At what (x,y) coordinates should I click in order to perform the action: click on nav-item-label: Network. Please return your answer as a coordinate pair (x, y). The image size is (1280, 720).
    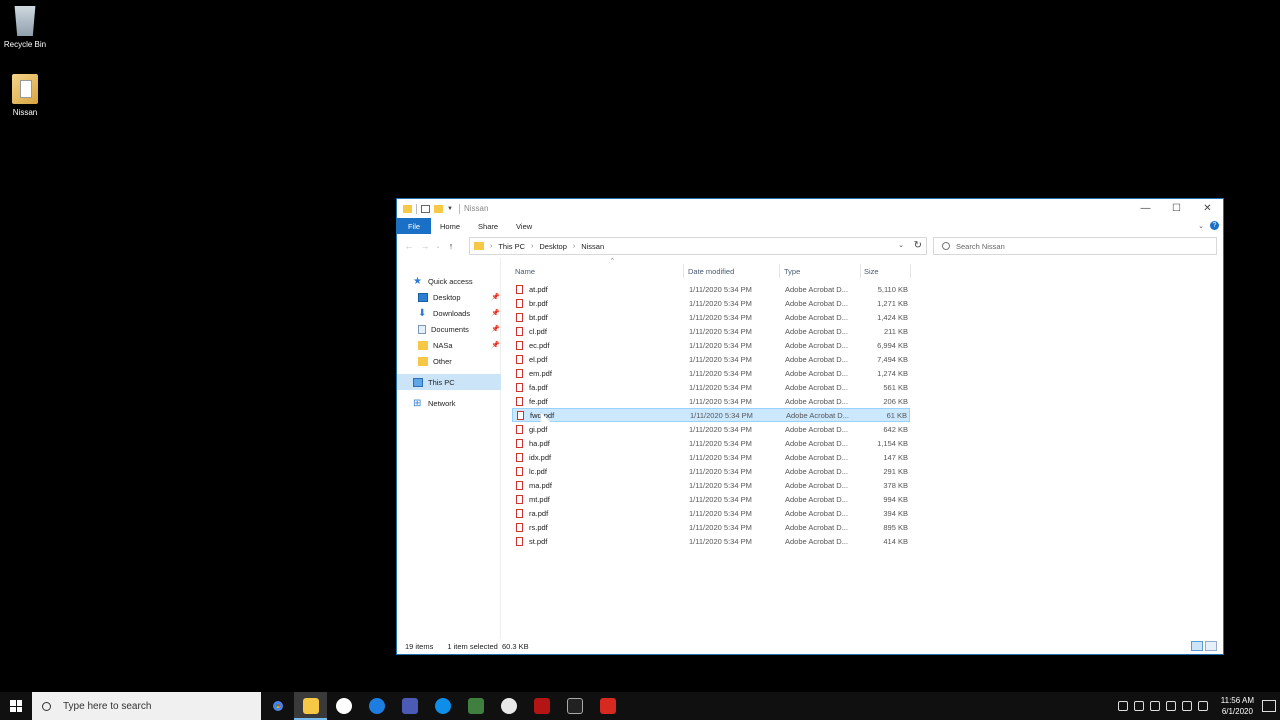
    Looking at the image, I should click on (442, 403).